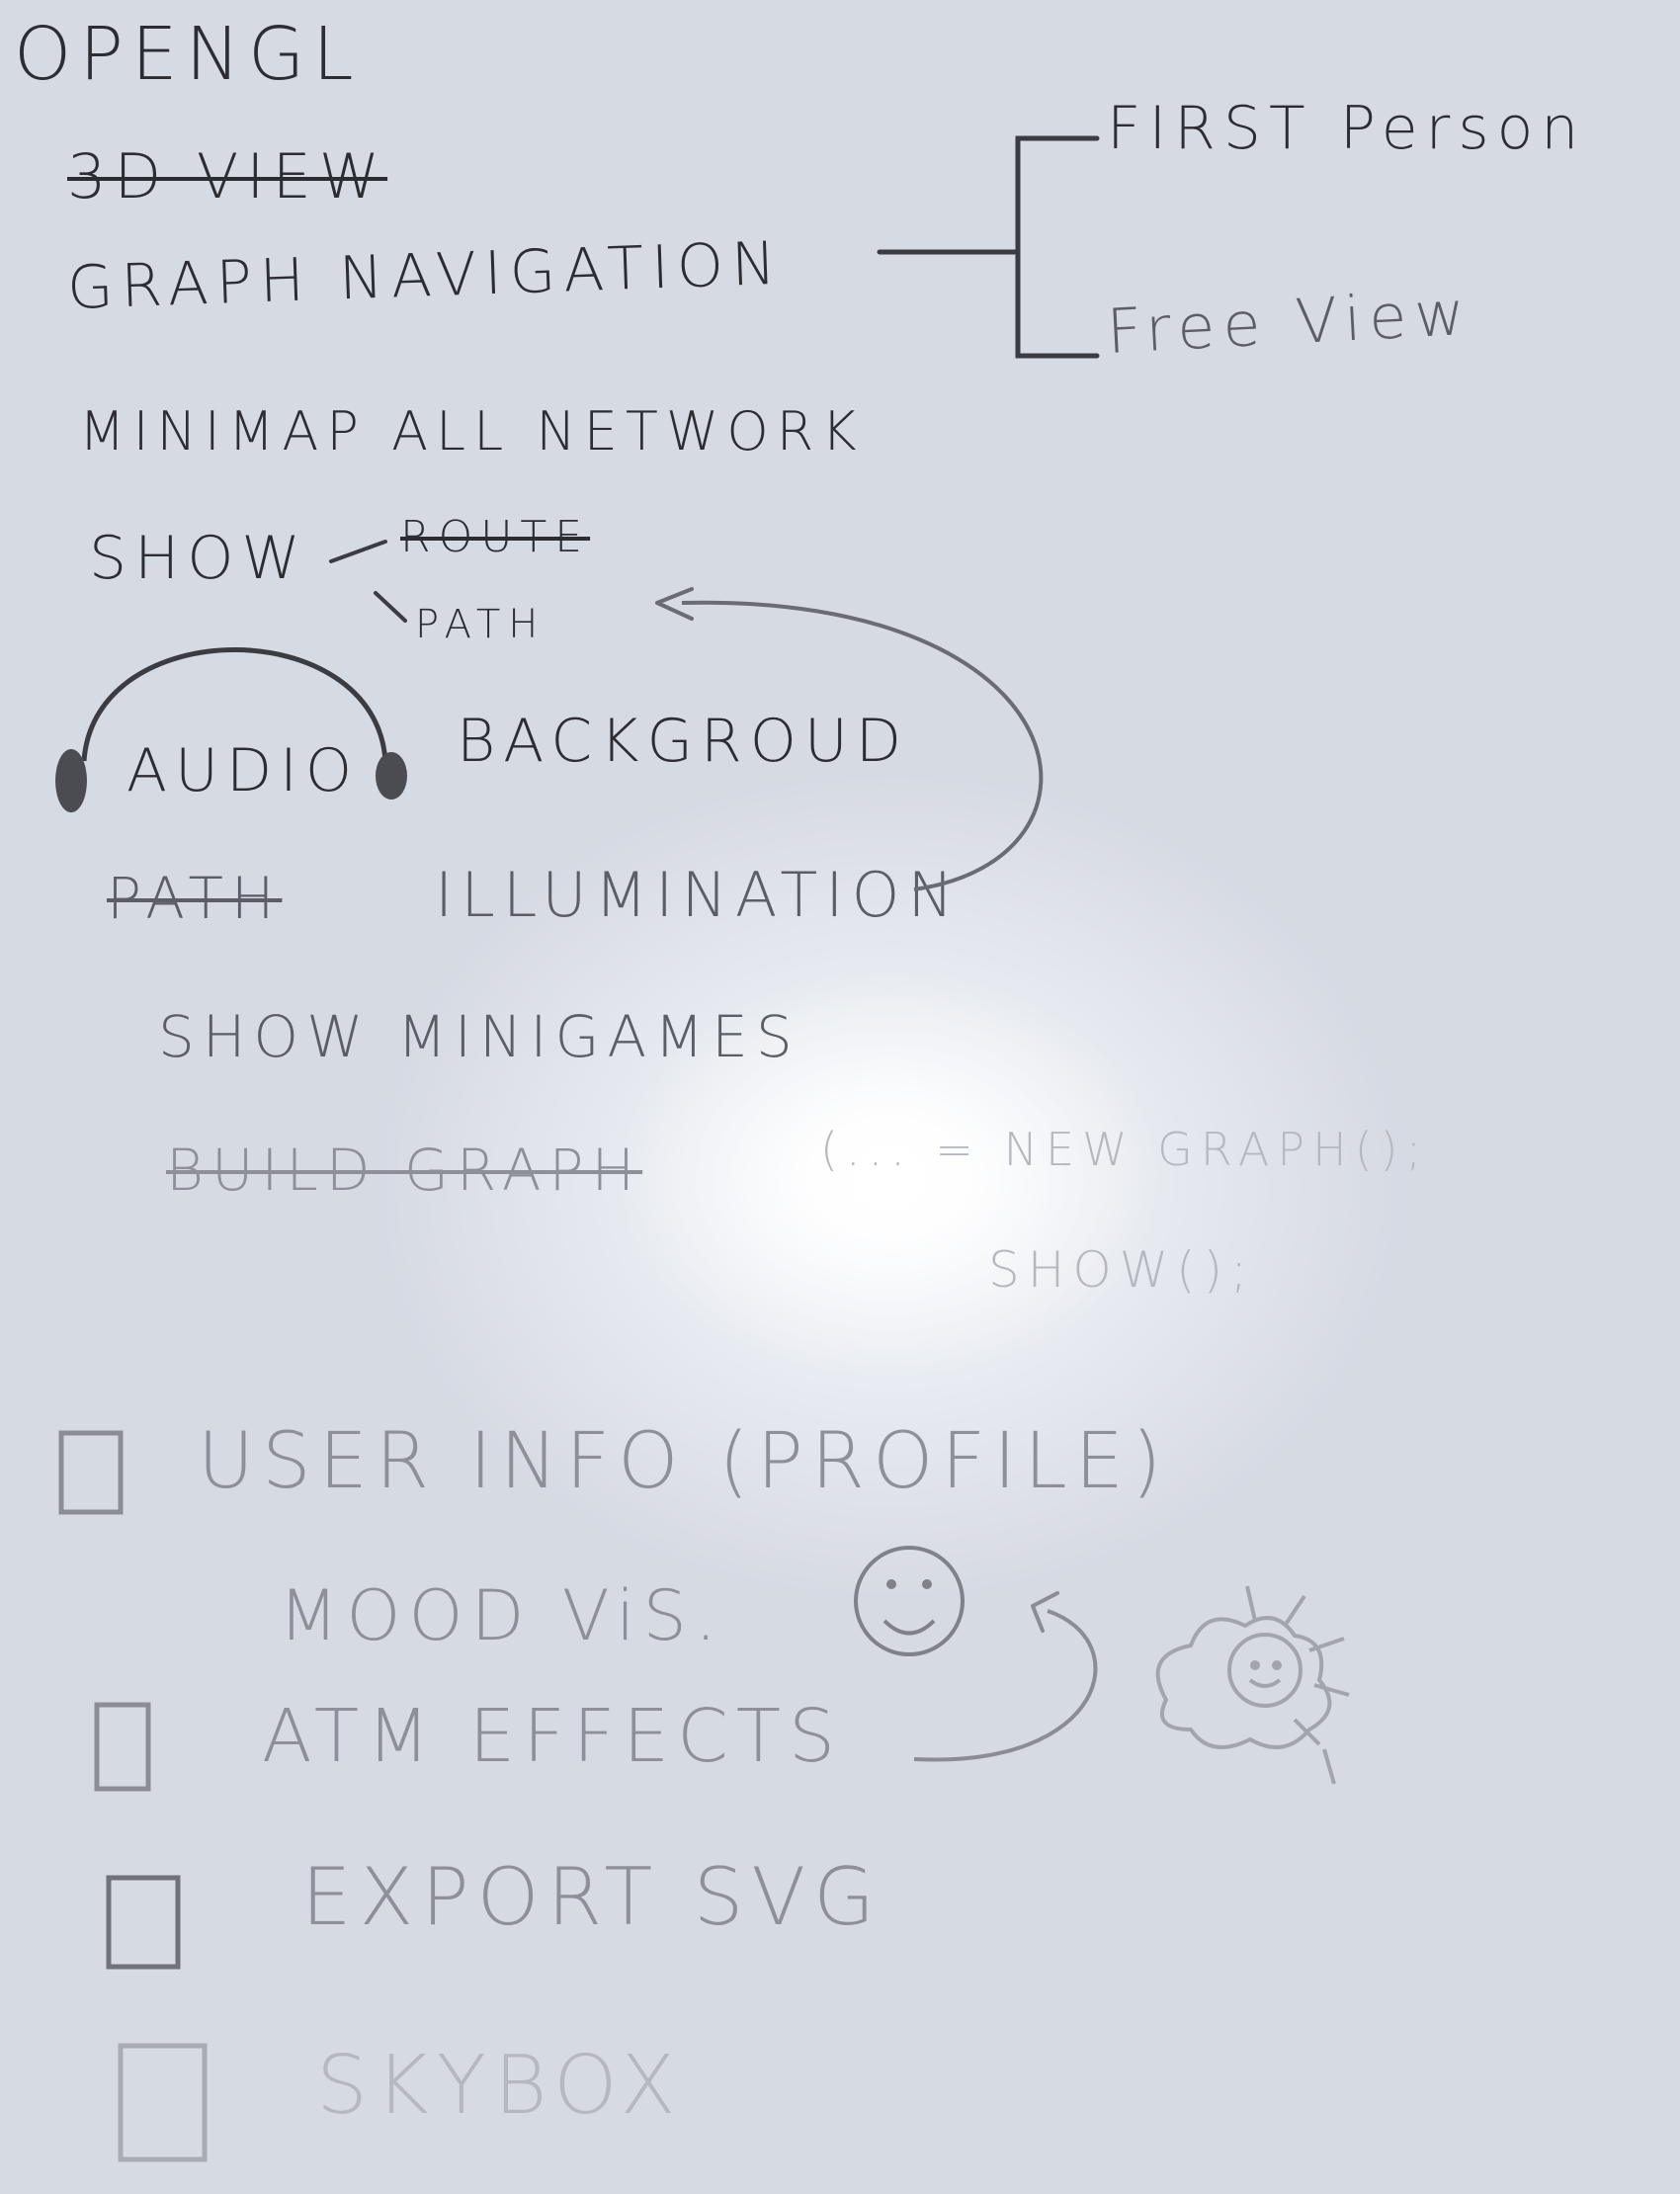 The image size is (1680, 2194). What do you see at coordinates (163, 2102) in the screenshot?
I see `checkbox-skybox` at bounding box center [163, 2102].